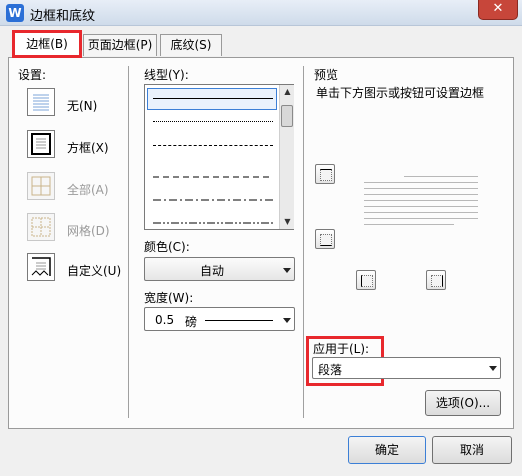 This screenshot has width=522, height=476. Describe the element at coordinates (191, 322) in the screenshot. I see `width-unit: 磅` at that location.